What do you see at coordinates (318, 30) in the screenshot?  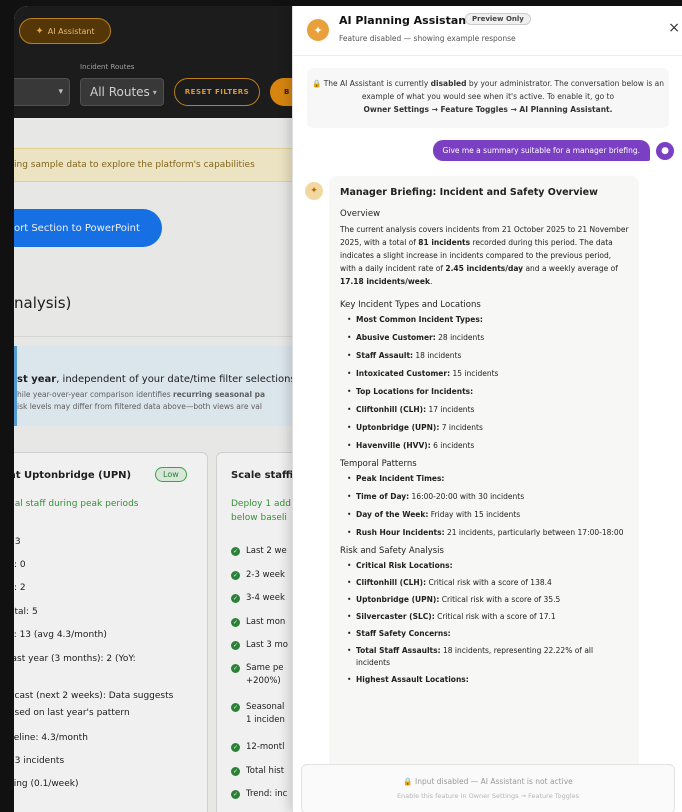 I see `assistant-logo-icon: ✦` at bounding box center [318, 30].